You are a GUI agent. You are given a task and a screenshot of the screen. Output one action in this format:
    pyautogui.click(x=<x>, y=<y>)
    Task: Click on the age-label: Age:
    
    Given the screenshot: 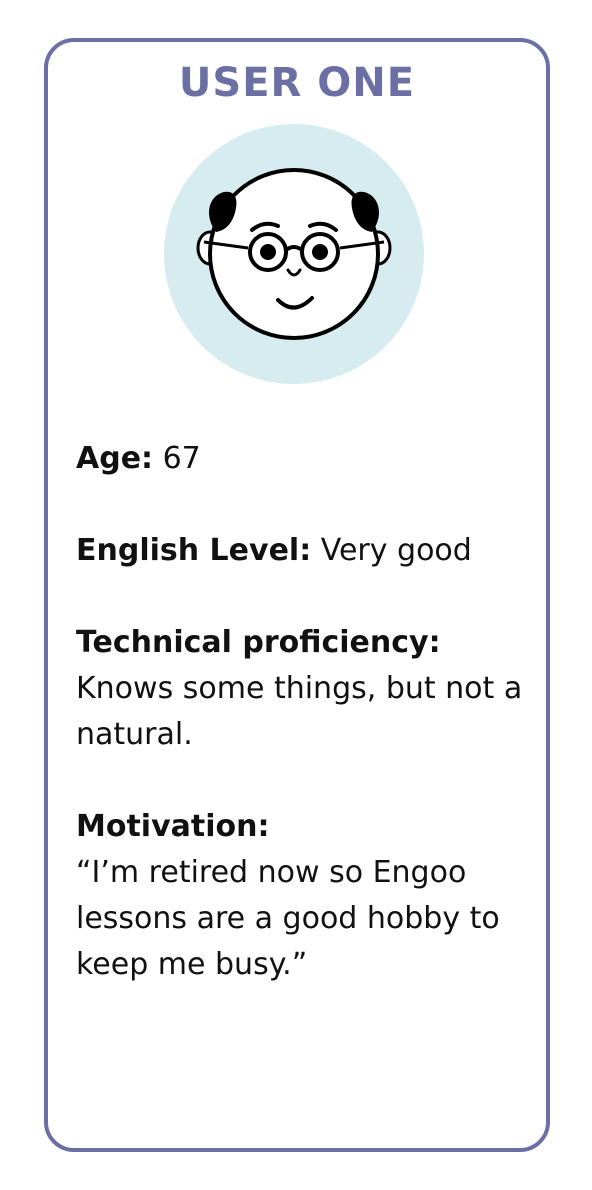 What is the action you would take?
    pyautogui.click(x=115, y=458)
    